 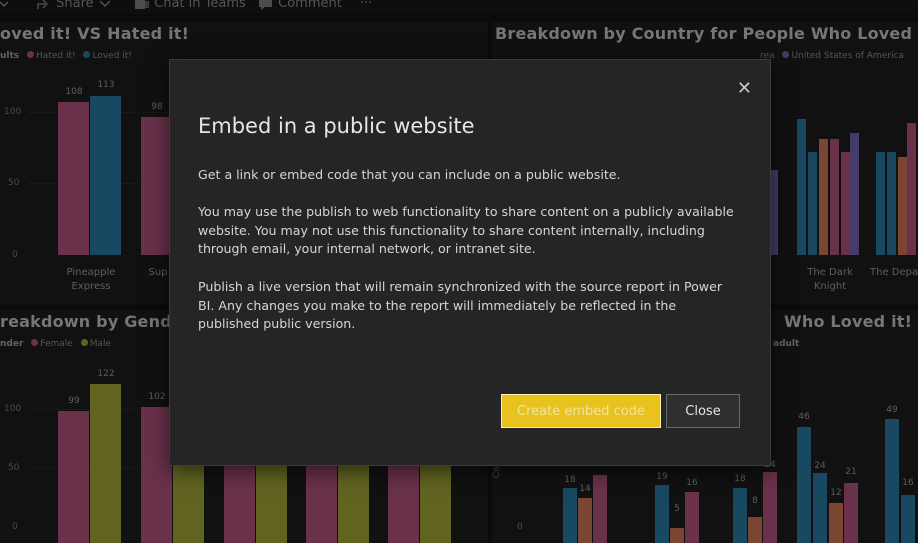 What do you see at coordinates (703, 411) in the screenshot?
I see `close-button: Close` at bounding box center [703, 411].